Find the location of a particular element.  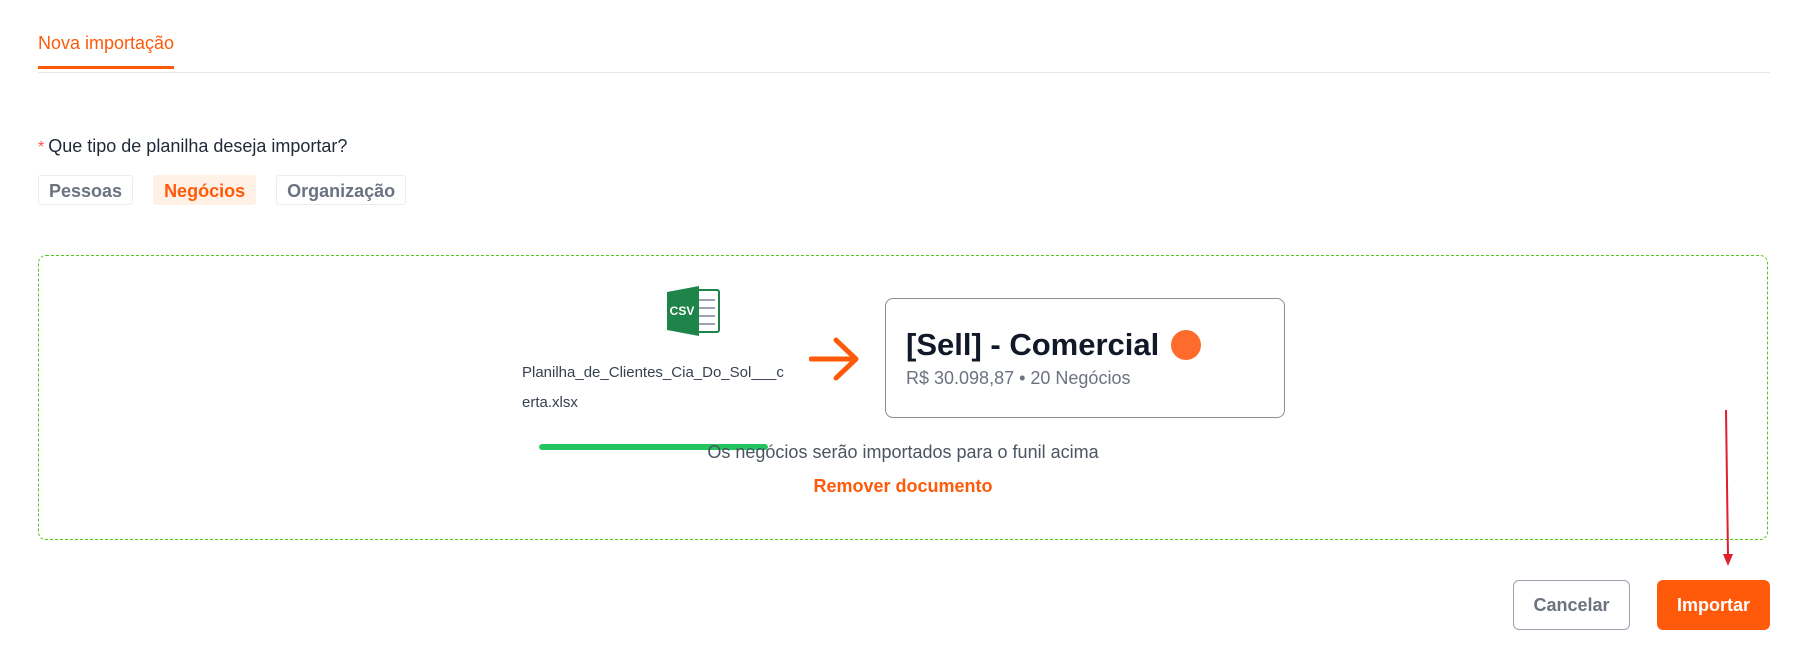

csv-file-icon: CSV is located at coordinates (693, 311).